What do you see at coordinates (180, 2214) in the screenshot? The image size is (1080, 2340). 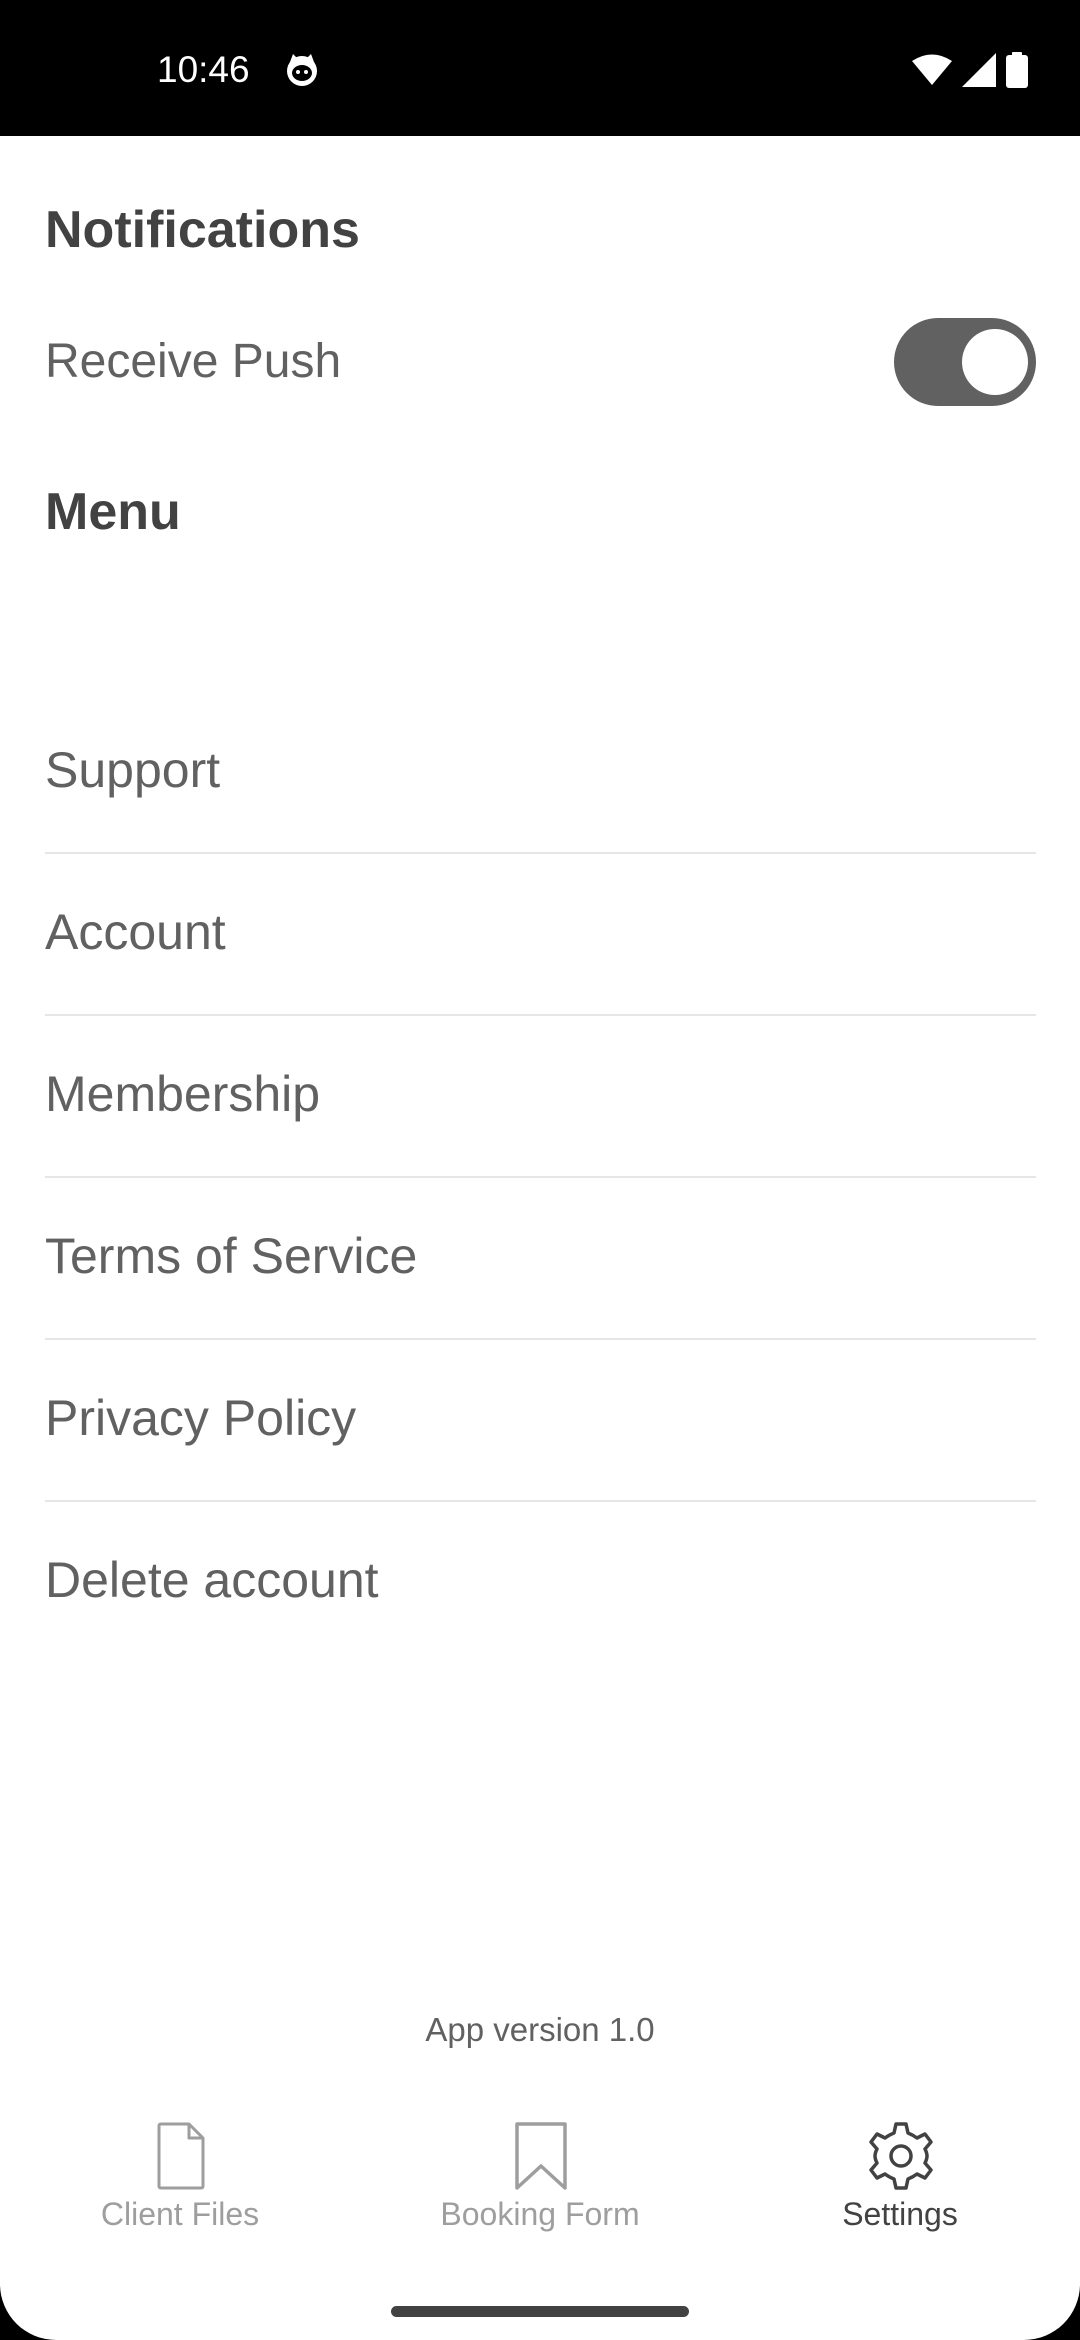 I see `nav-label: Client Files` at bounding box center [180, 2214].